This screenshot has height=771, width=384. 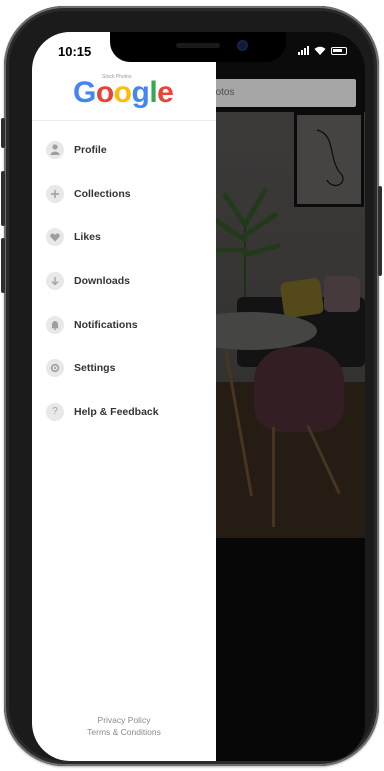 I want to click on volume-up-button, so click(x=3, y=198).